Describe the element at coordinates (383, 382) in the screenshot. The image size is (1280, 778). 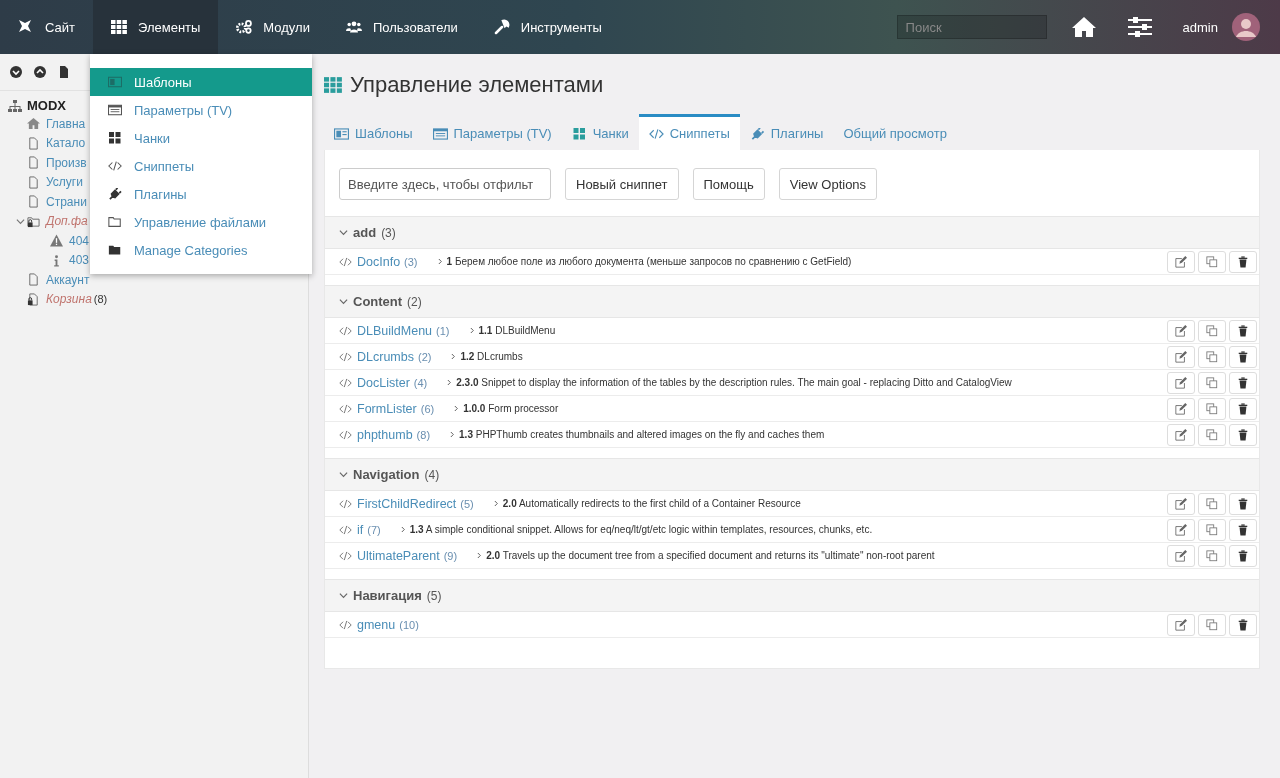
I see `snippet-link: DocLister` at that location.